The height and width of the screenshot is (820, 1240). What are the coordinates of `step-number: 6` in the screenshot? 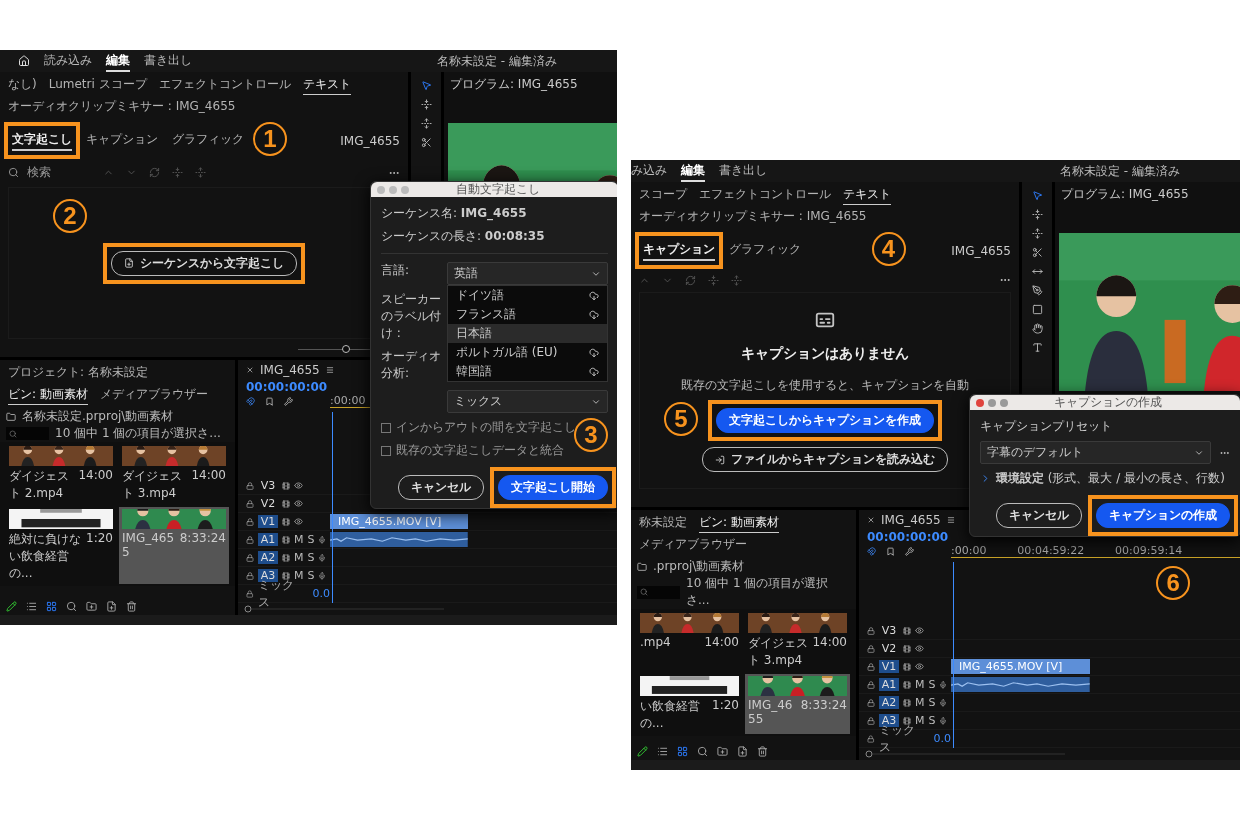 It's located at (1173, 583).